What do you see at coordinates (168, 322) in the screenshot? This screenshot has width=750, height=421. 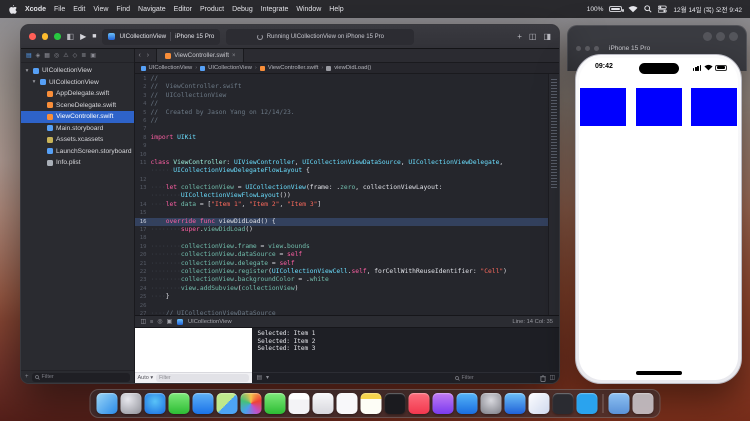 I see `step-over-icon: ▣` at bounding box center [168, 322].